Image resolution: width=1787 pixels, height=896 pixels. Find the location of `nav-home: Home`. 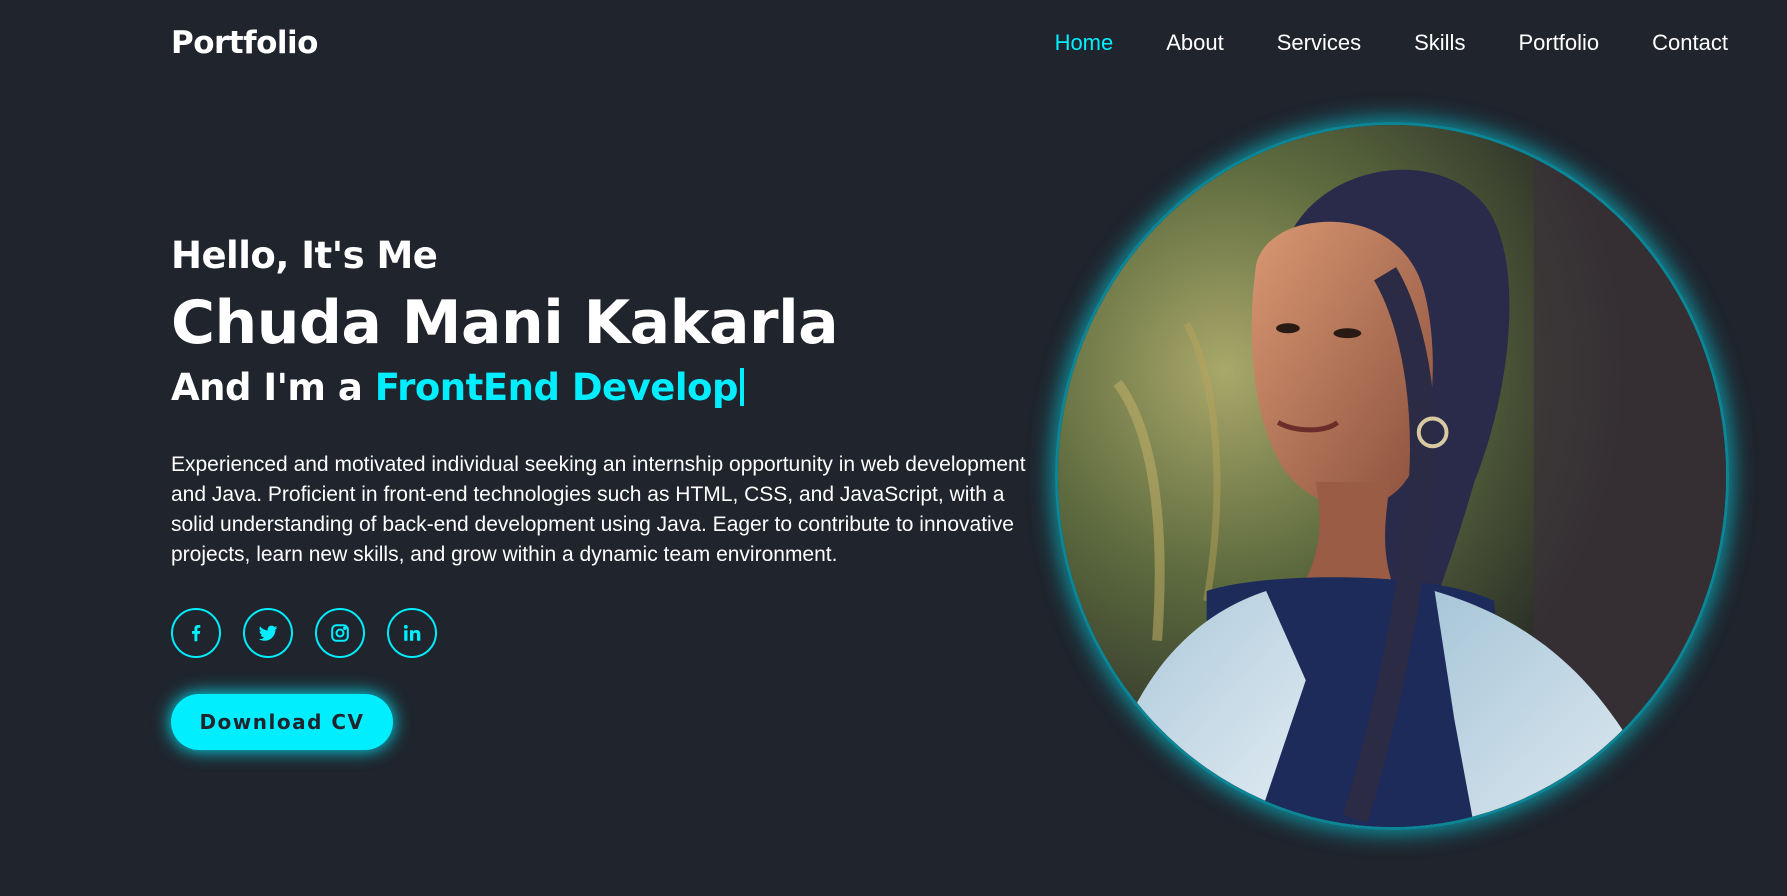

nav-home: Home is located at coordinates (1084, 43).